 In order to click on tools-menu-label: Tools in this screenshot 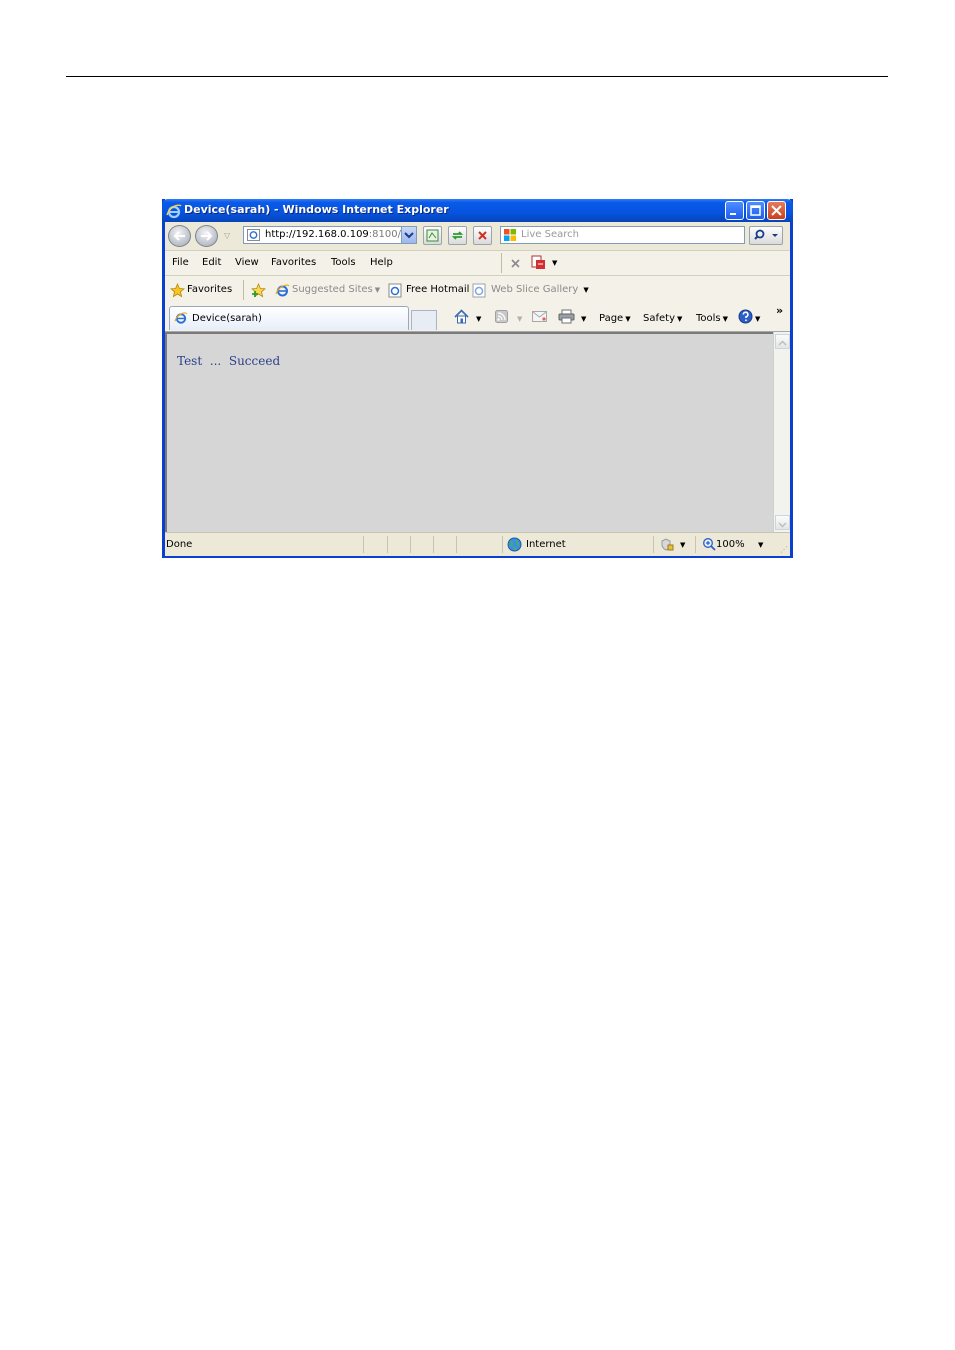, I will do `click(708, 318)`.